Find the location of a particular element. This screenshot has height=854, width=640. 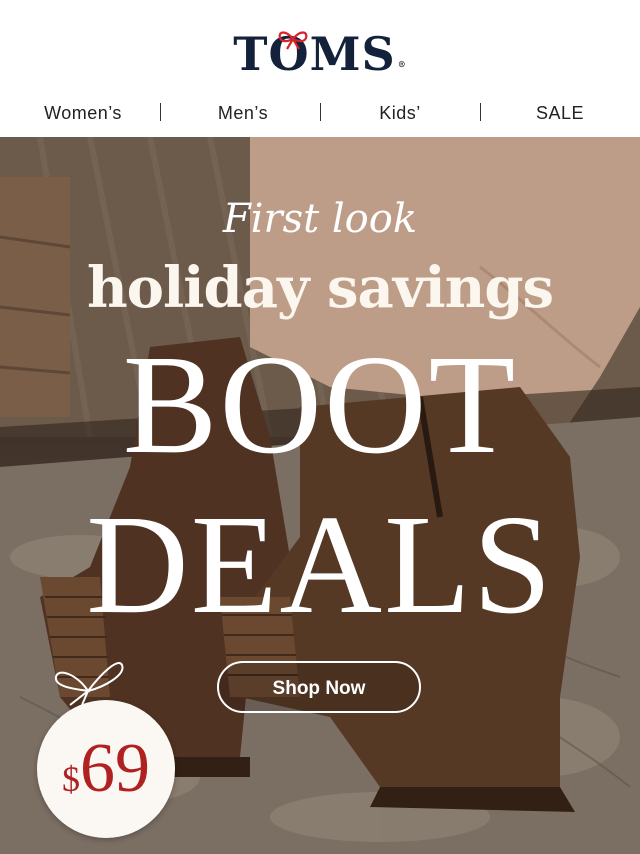

price-amount: 69 is located at coordinates (115, 768).